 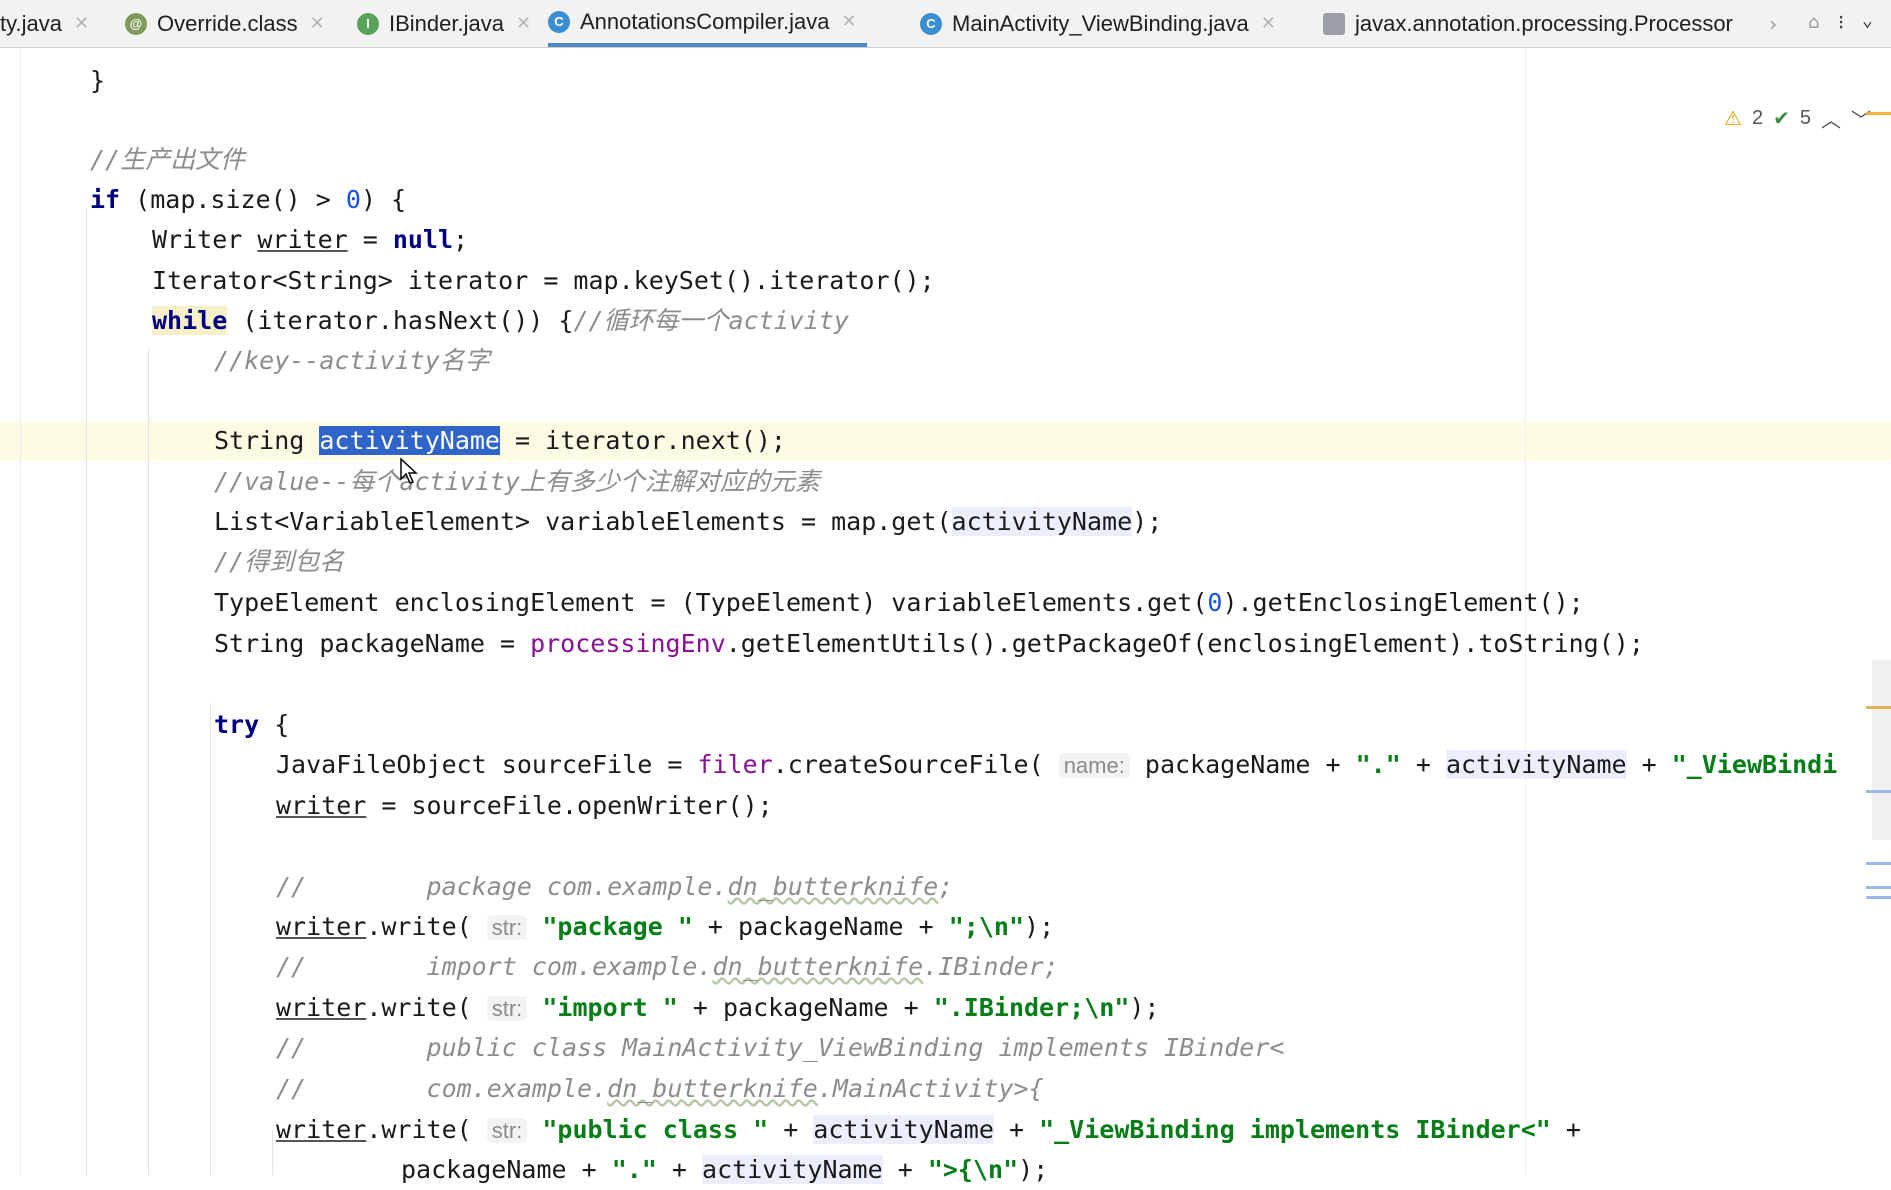 I want to click on tab-mainactivity-viewbinding-java: C MainActivity_ViewBinding.java ✕, so click(x=1098, y=23).